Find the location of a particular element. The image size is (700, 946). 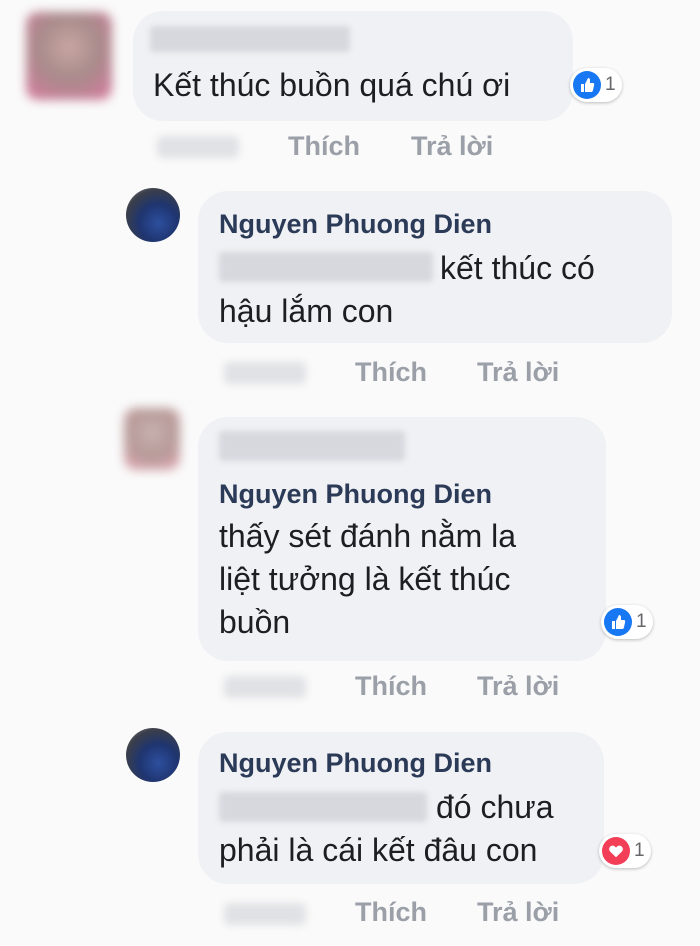

love-icon is located at coordinates (616, 851).